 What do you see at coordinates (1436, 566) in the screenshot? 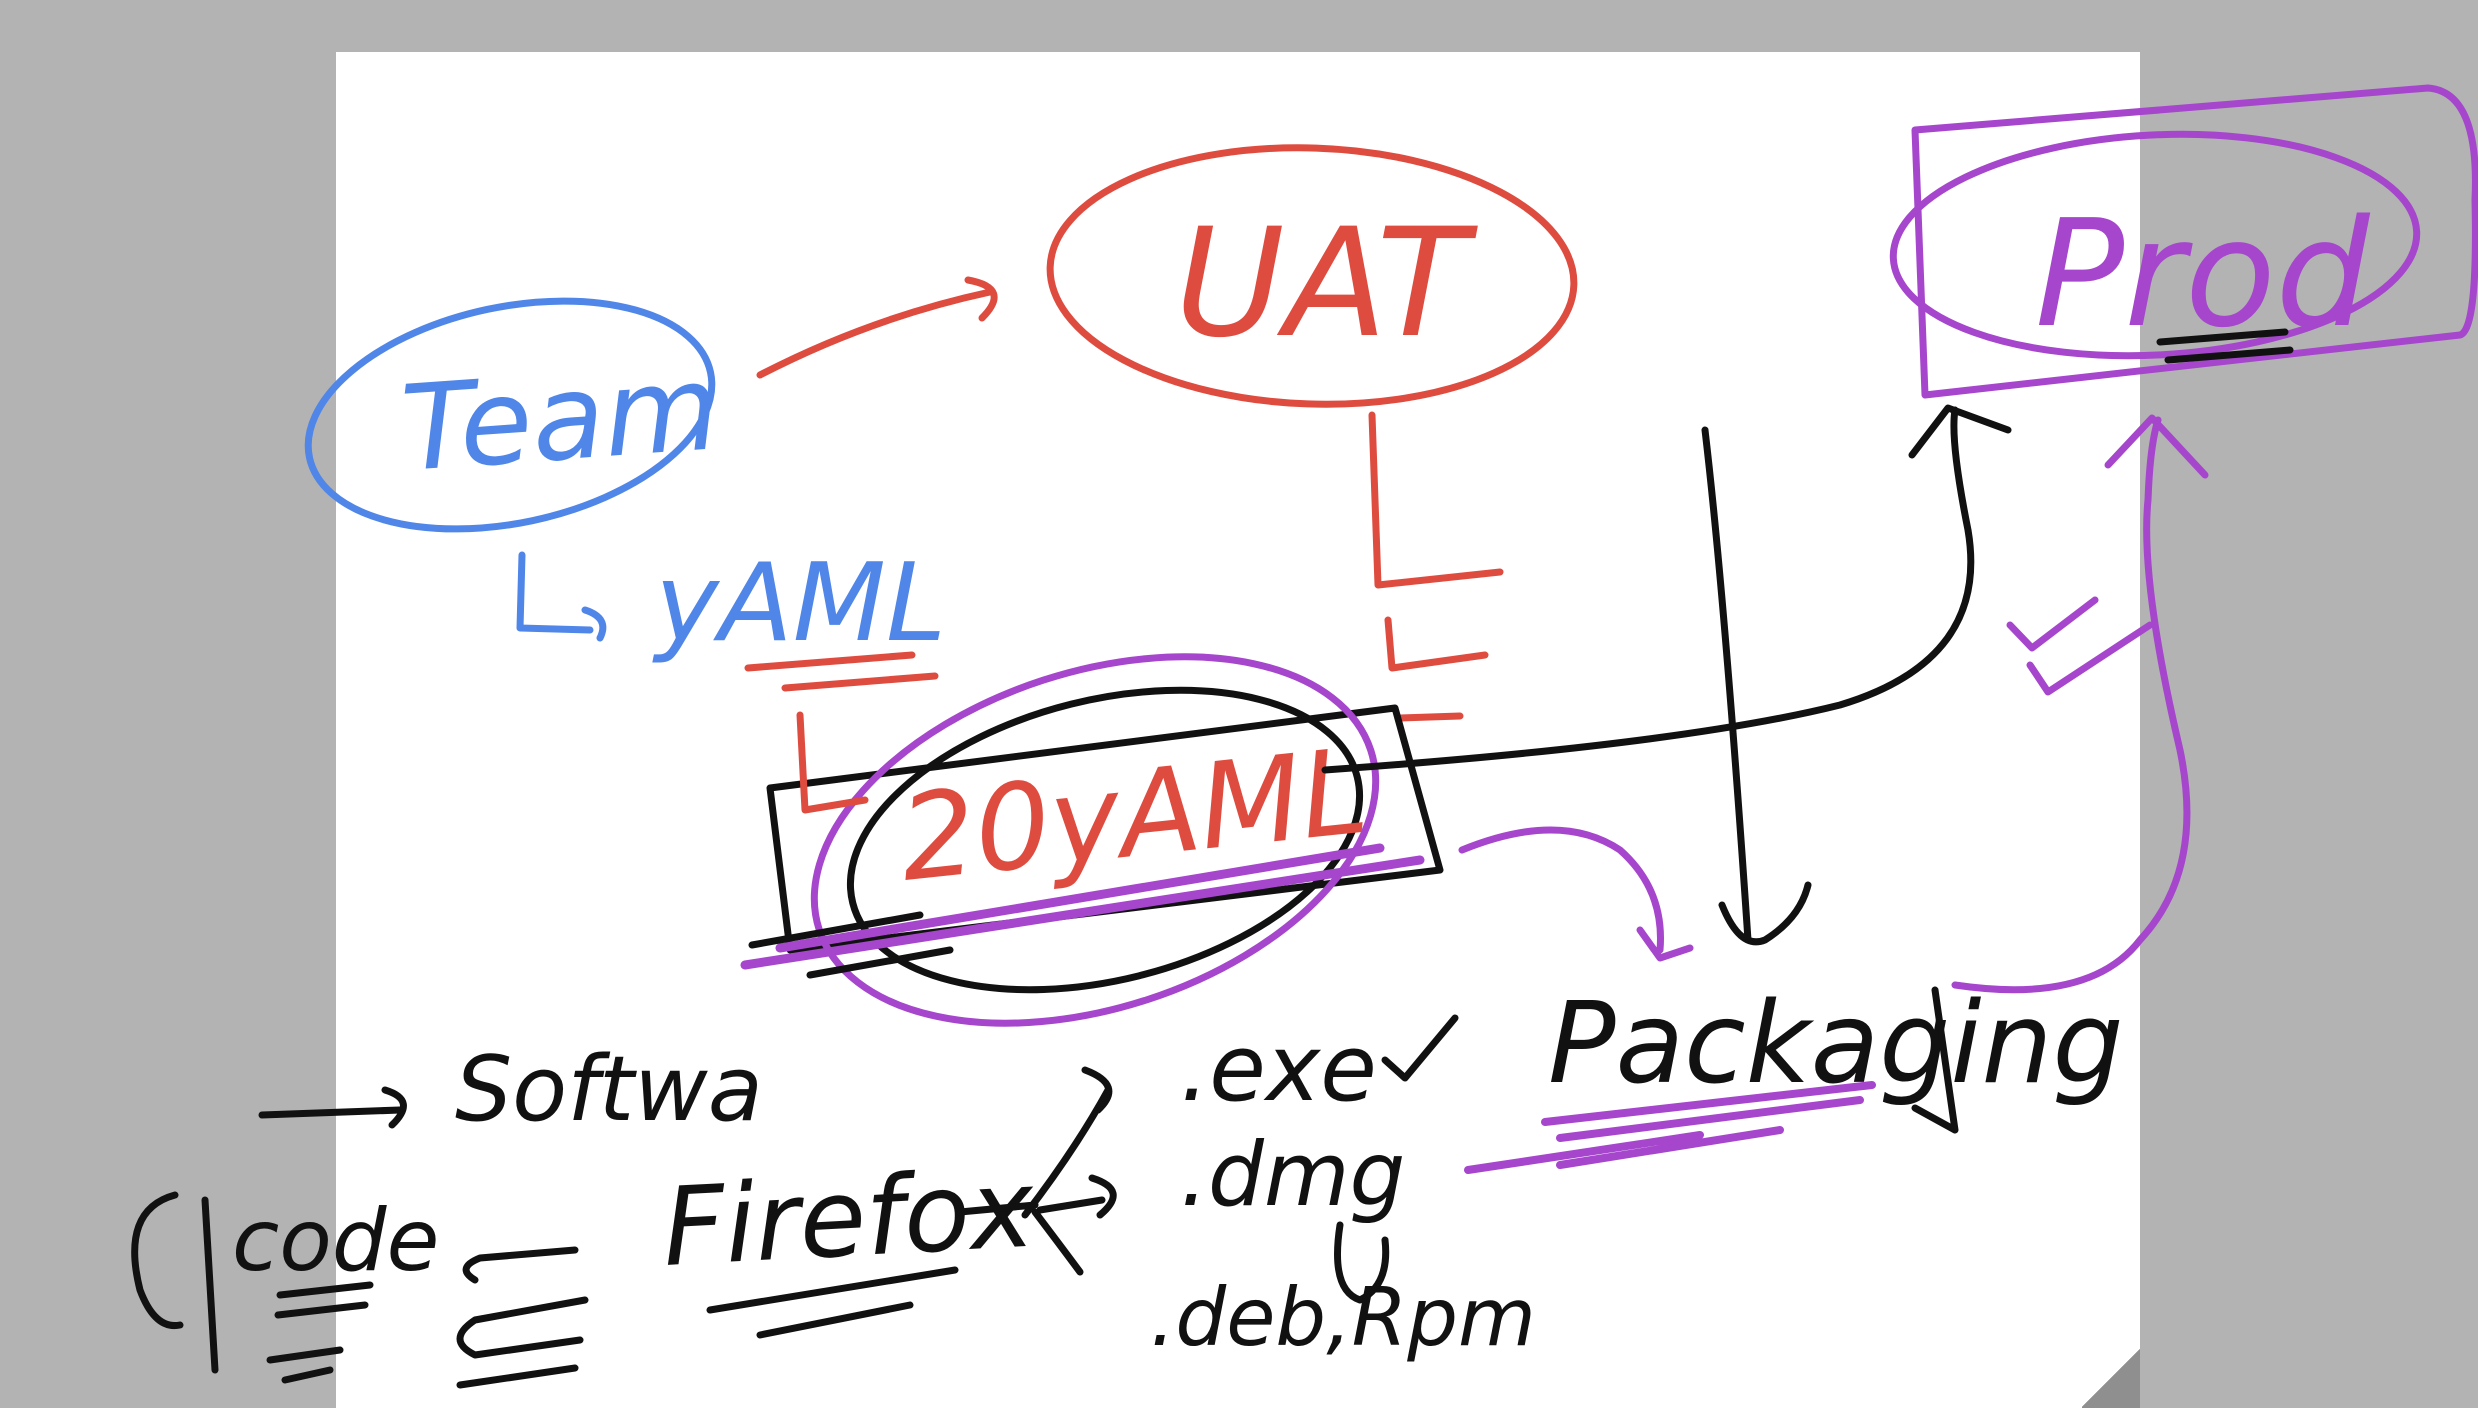
I see `uat-down-line` at bounding box center [1436, 566].